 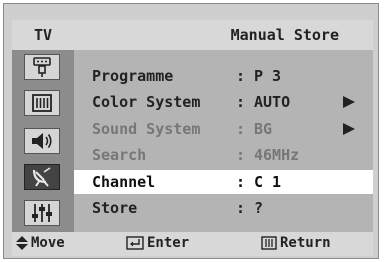 I want to click on search-value: 46MHz, so click(x=277, y=155).